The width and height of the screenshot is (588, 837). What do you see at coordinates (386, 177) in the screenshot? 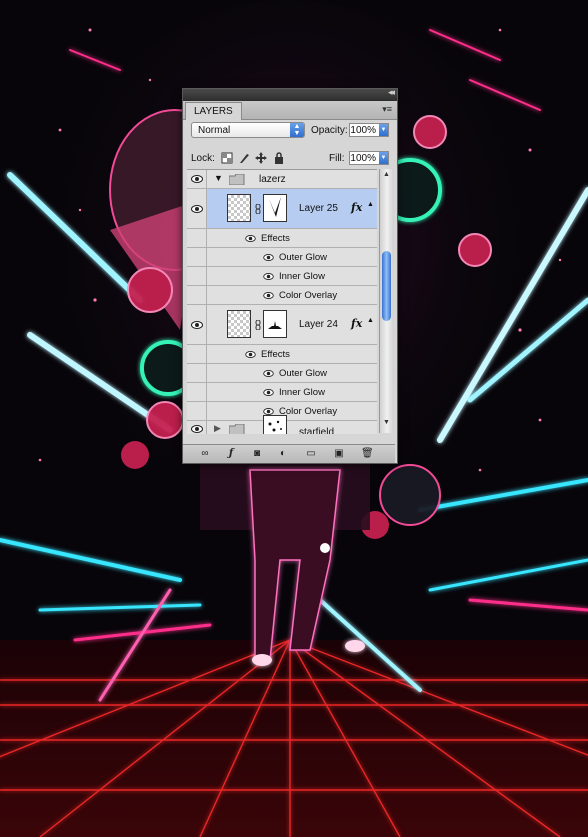
I see `scroll-up-icon: ▲` at bounding box center [386, 177].